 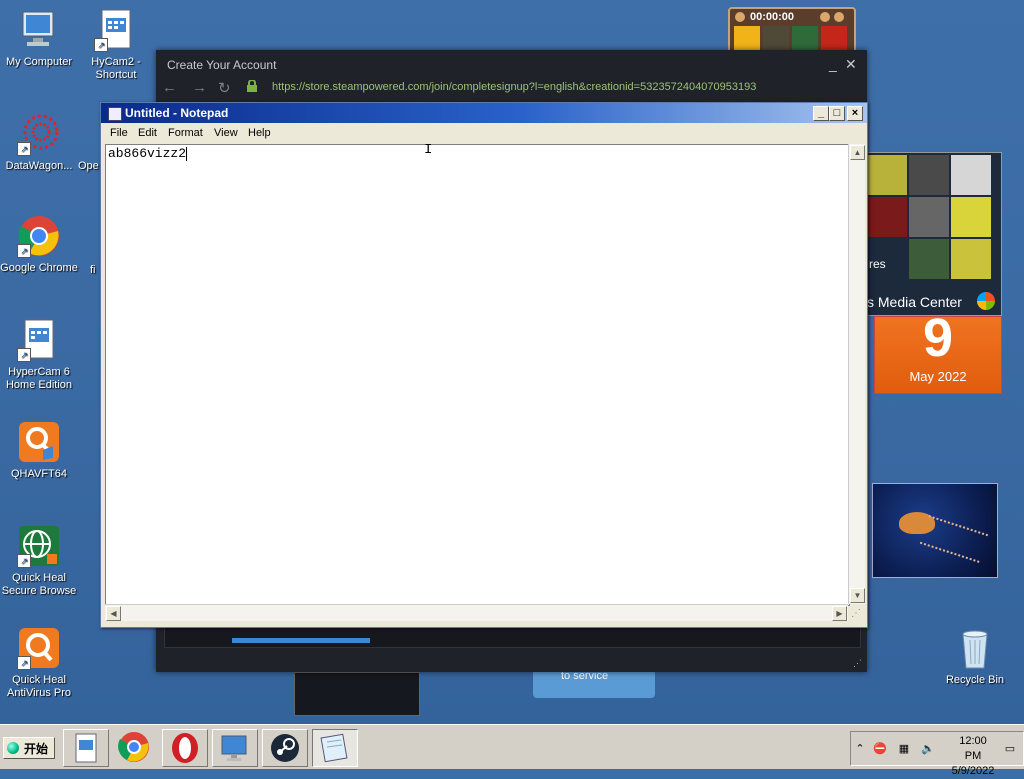 I want to click on taskbar-hycam-button, so click(x=86, y=748).